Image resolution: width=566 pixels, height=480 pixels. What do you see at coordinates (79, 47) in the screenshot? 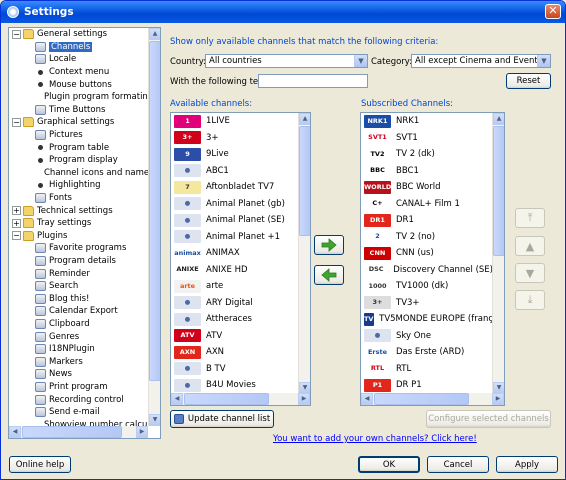
I see `tree-item: Channels` at bounding box center [79, 47].